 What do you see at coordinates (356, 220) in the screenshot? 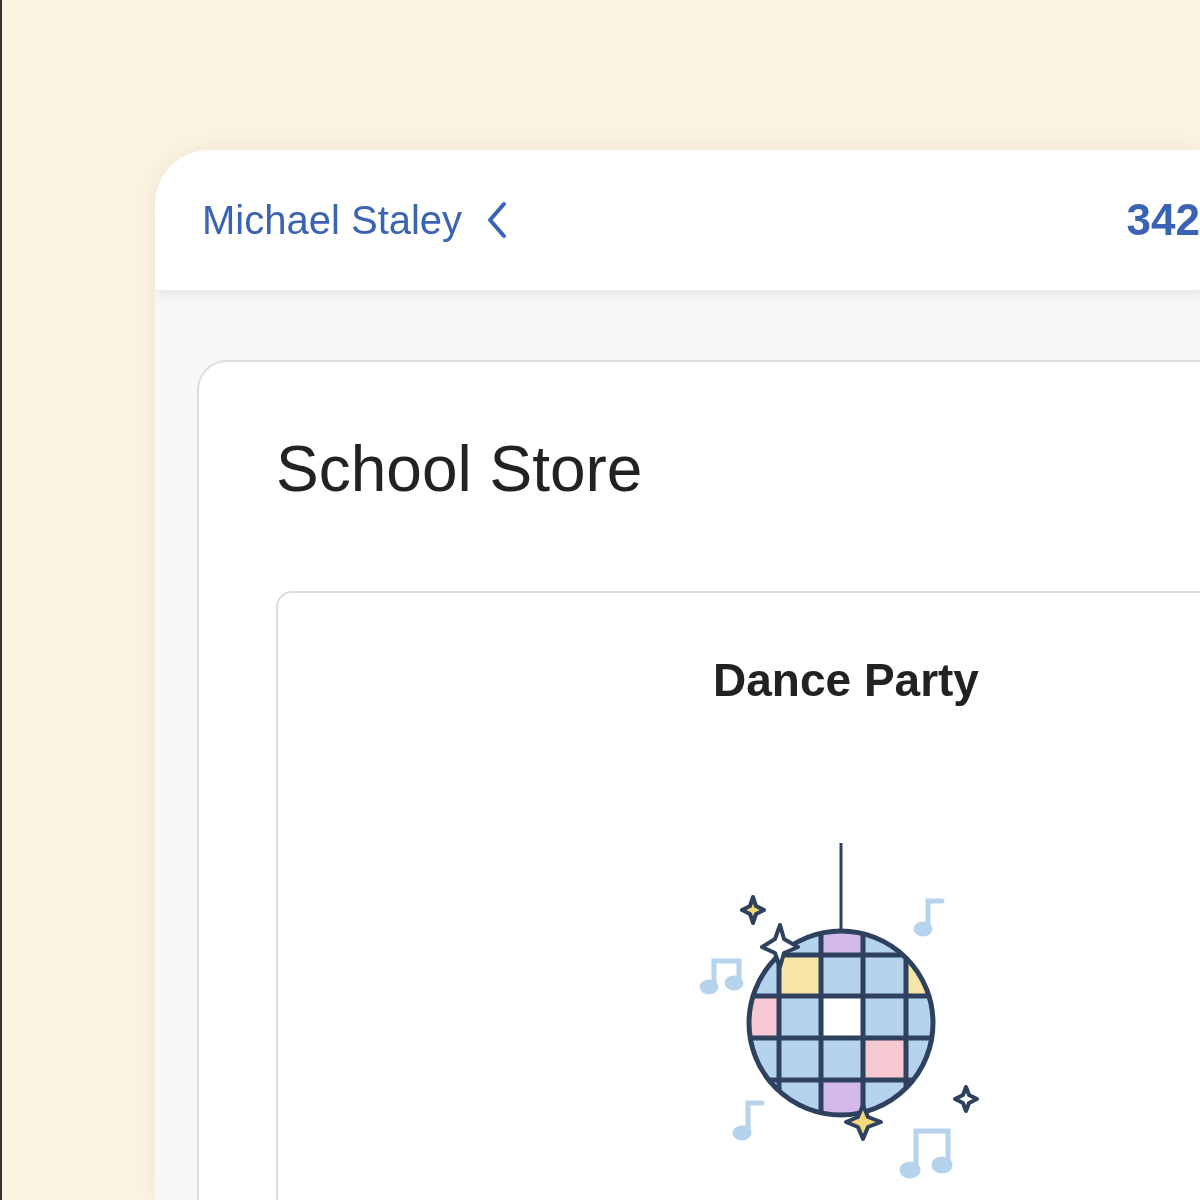
I see `user-menu-button: Michael Staley` at bounding box center [356, 220].